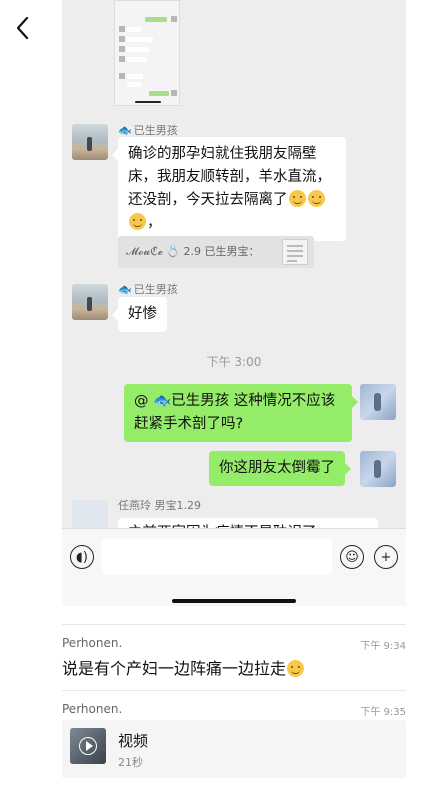 This screenshot has height=800, width=421. What do you see at coordinates (234, 711) in the screenshot?
I see `comment-item: Perhonen. 下午 9:35` at bounding box center [234, 711].